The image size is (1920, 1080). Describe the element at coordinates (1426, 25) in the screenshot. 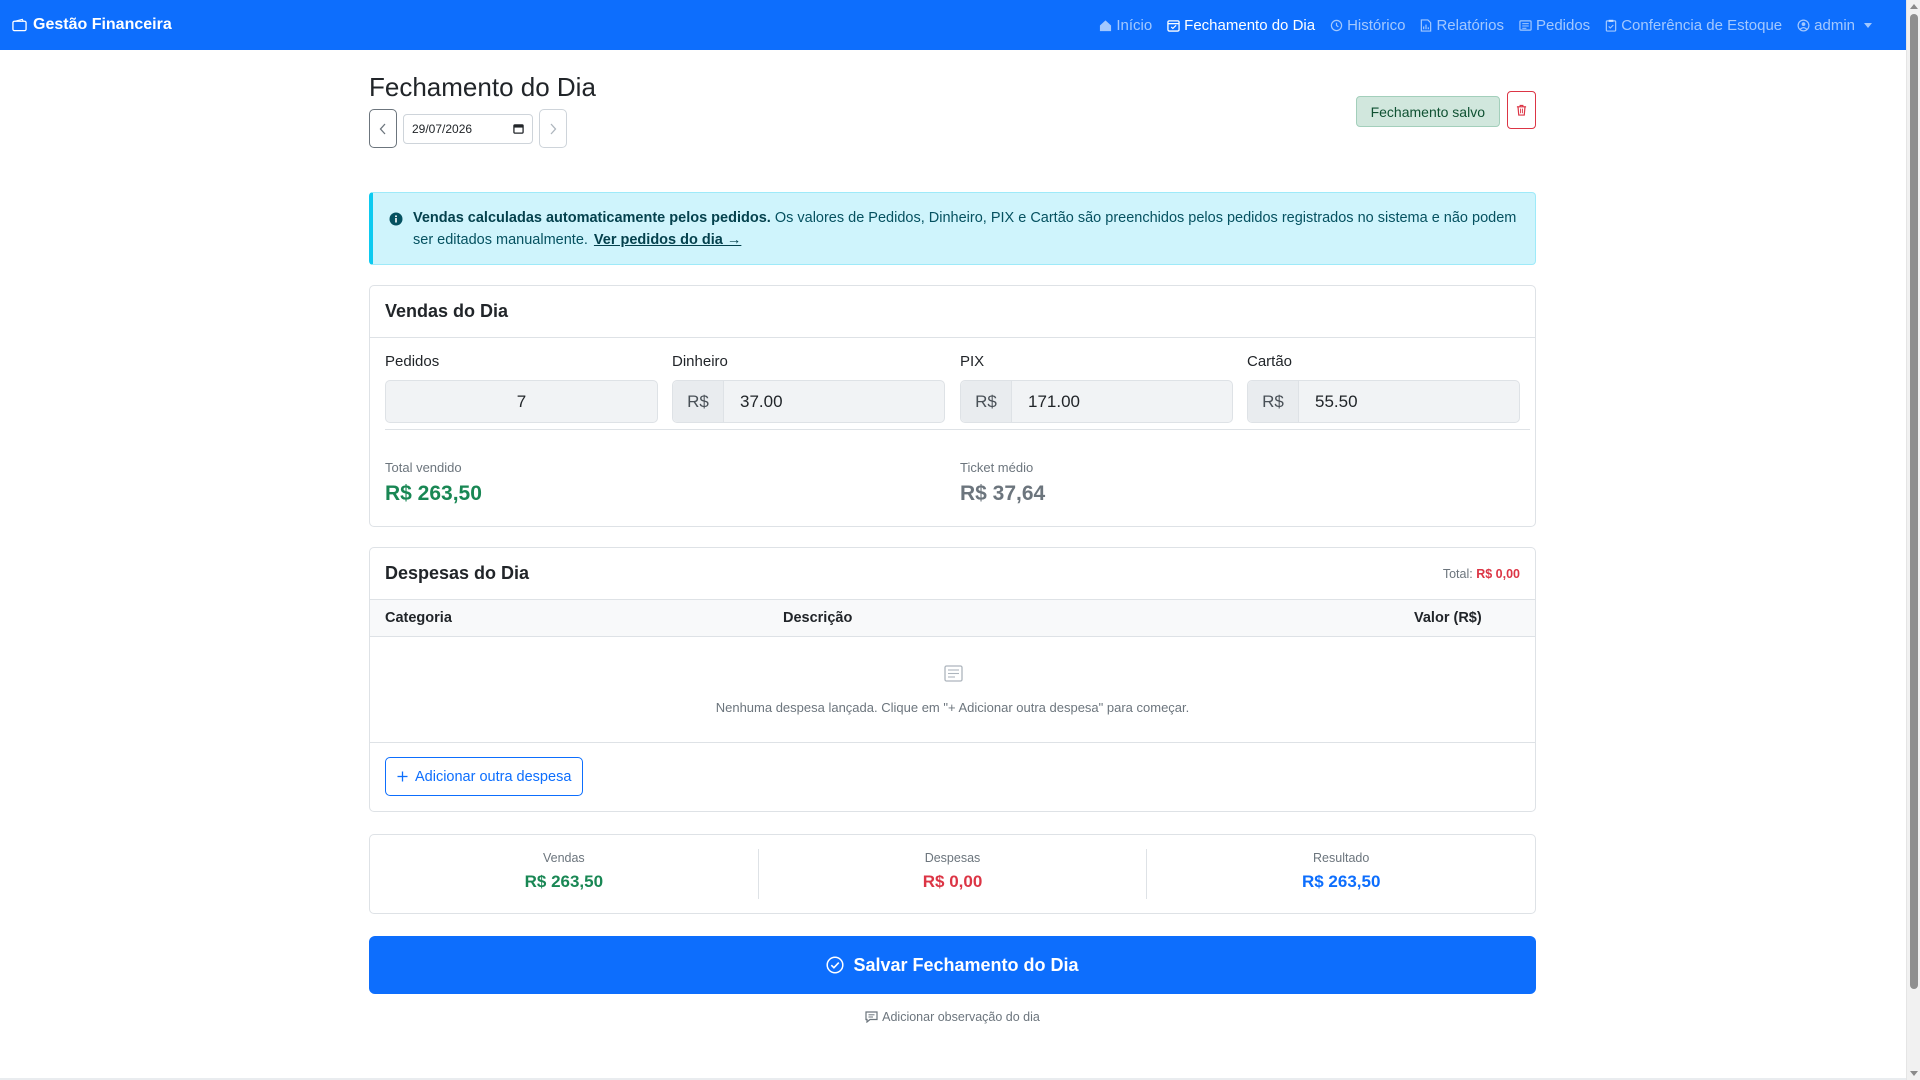

I see `file-report-icon` at that location.